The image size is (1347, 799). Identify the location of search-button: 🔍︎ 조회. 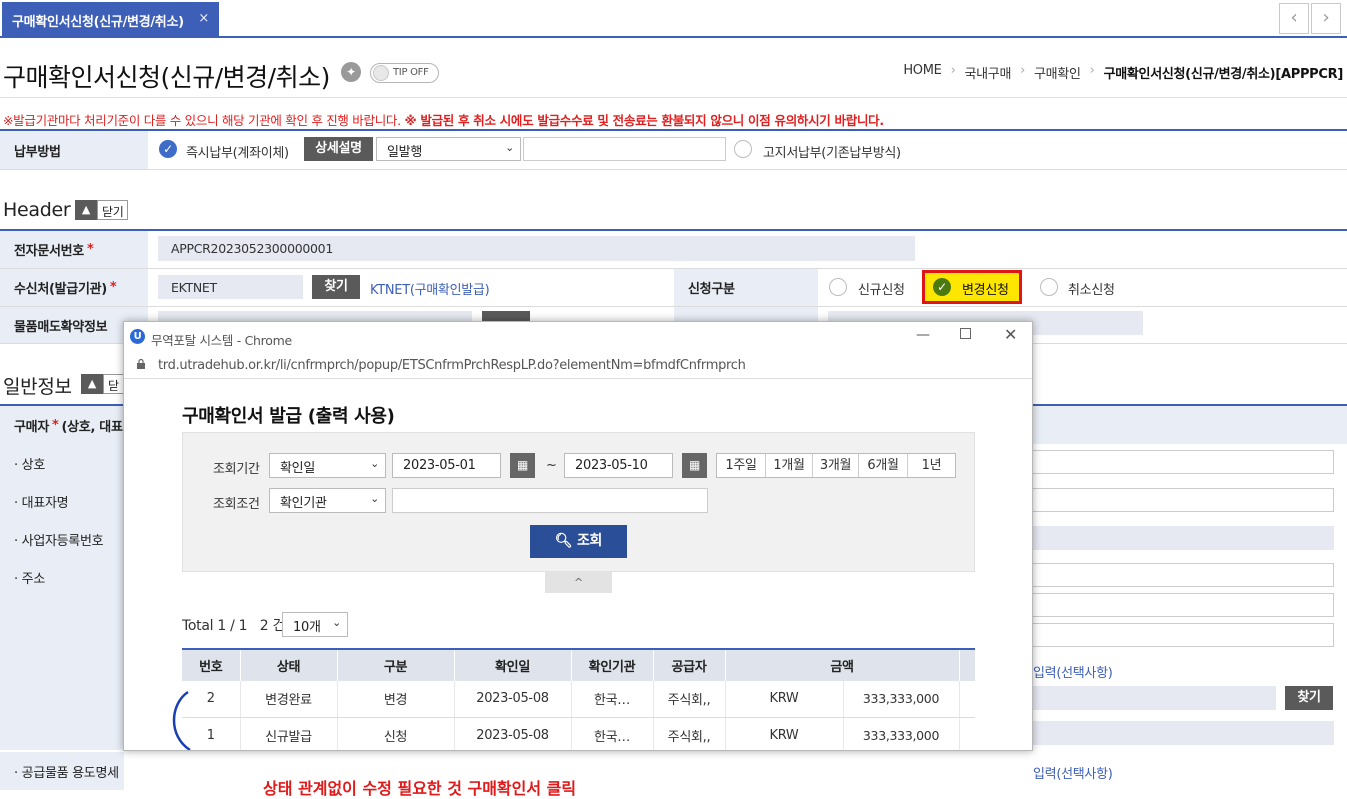
(578, 541).